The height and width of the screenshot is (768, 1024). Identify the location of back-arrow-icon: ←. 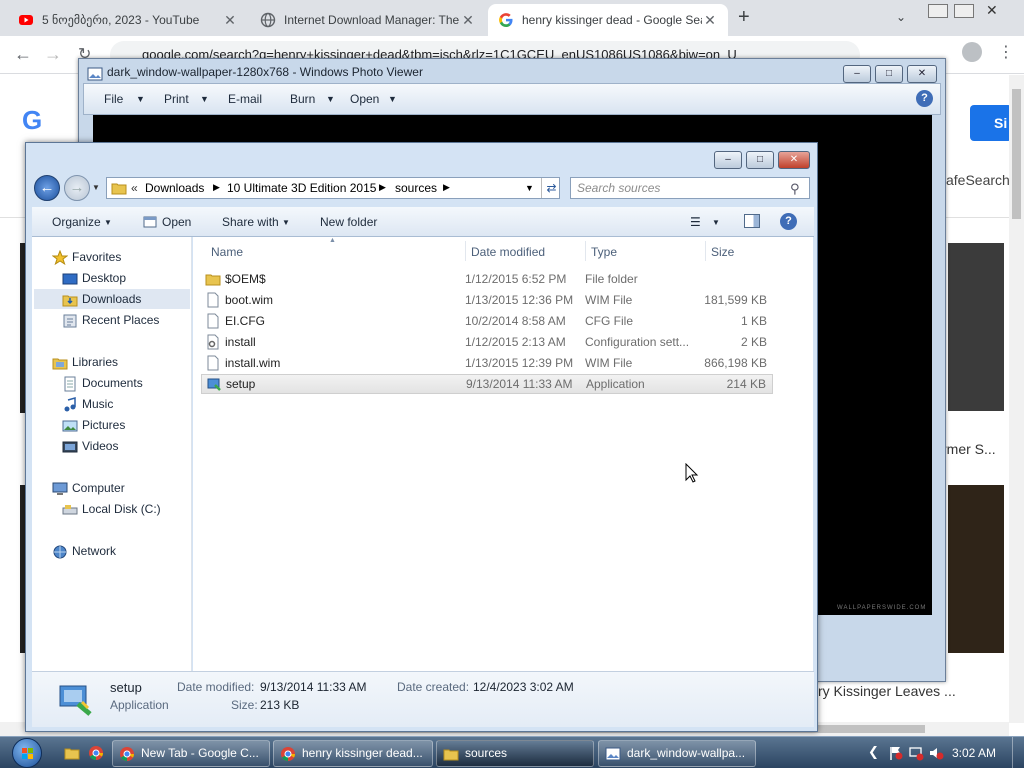
(23, 54).